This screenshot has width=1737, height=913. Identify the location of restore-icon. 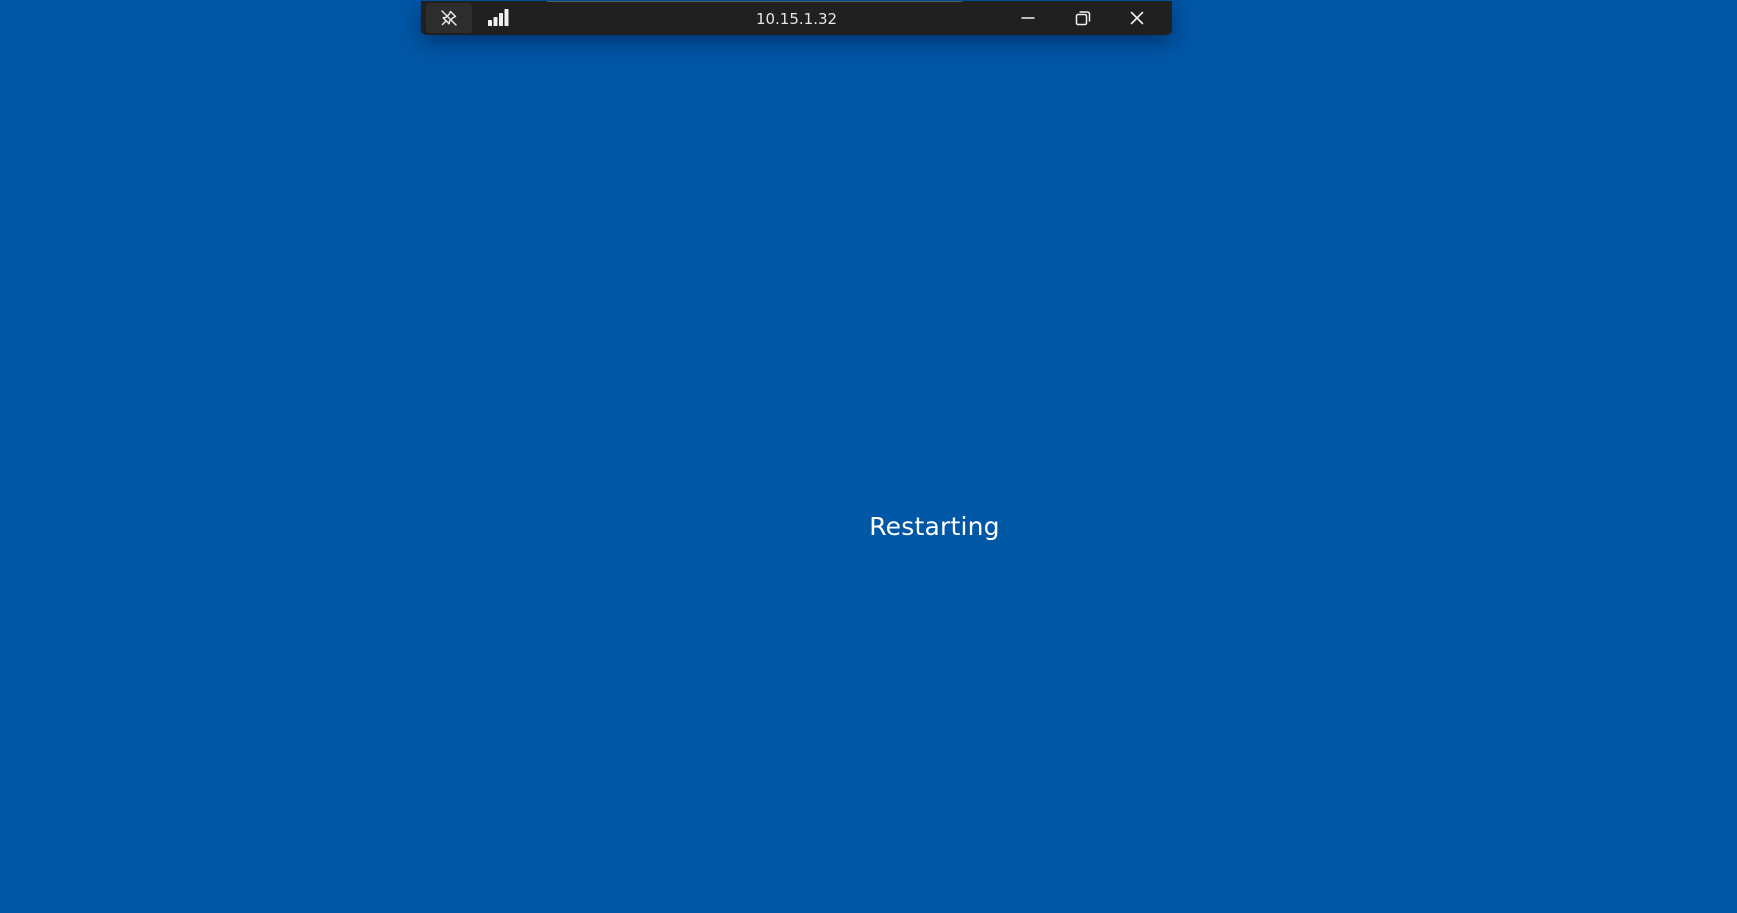
(1083, 18).